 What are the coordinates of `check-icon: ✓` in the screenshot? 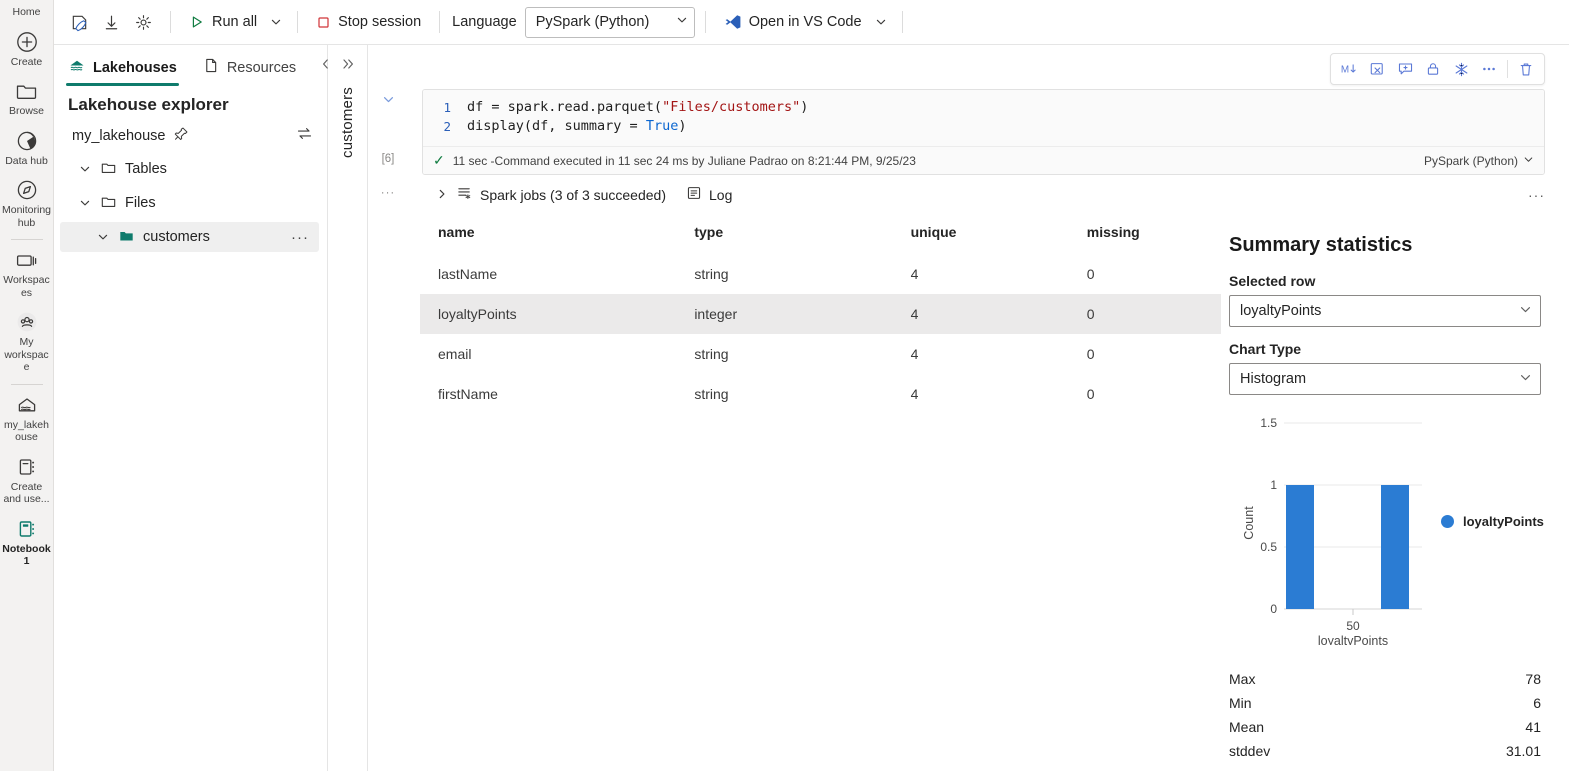 It's located at (439, 160).